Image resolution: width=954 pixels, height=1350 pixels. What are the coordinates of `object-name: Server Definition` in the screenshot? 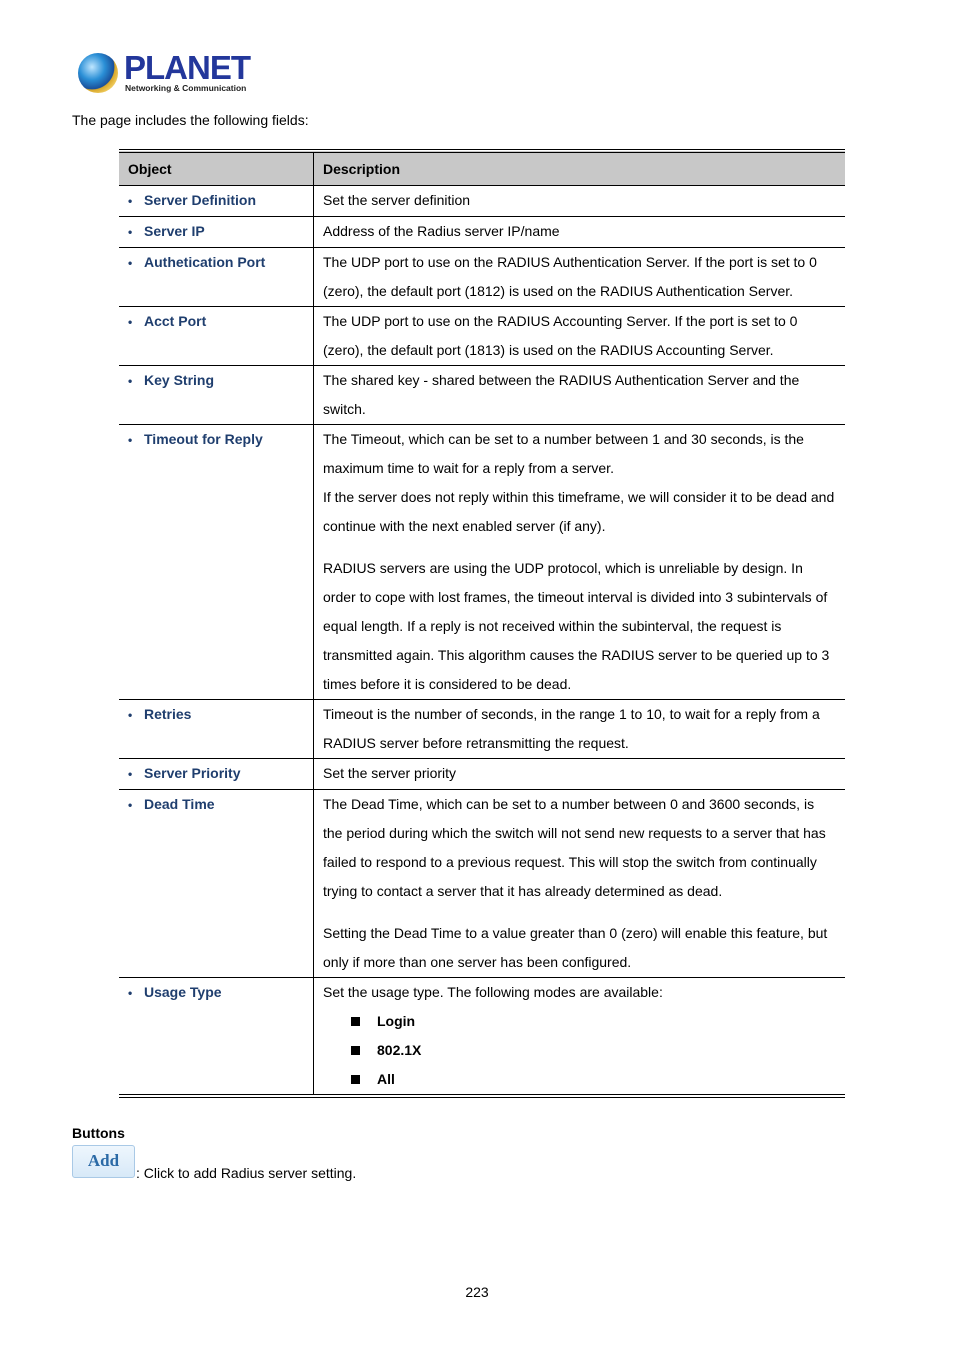 It's located at (200, 200).